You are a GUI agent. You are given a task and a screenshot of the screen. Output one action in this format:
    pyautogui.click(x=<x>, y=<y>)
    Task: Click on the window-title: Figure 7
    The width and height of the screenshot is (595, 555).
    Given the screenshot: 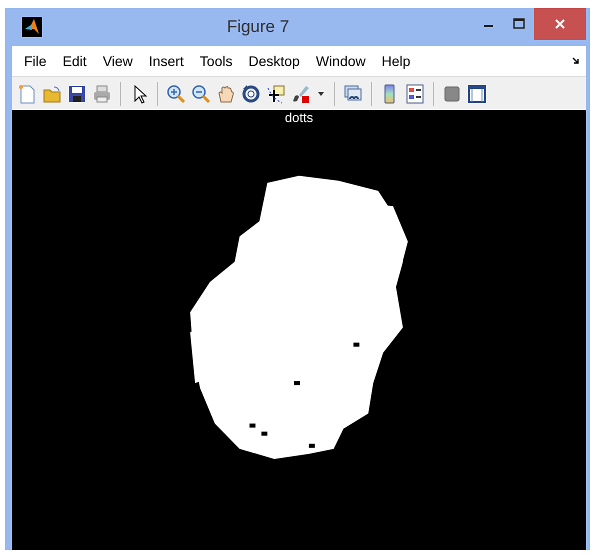 What is the action you would take?
    pyautogui.click(x=258, y=27)
    